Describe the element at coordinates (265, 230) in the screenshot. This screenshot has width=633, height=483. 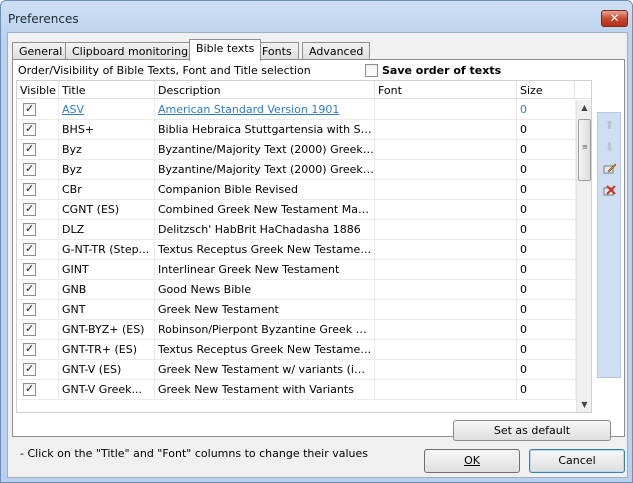
I see `cell-description: Delitzsch' HabBrit HaChadasha 1886` at that location.